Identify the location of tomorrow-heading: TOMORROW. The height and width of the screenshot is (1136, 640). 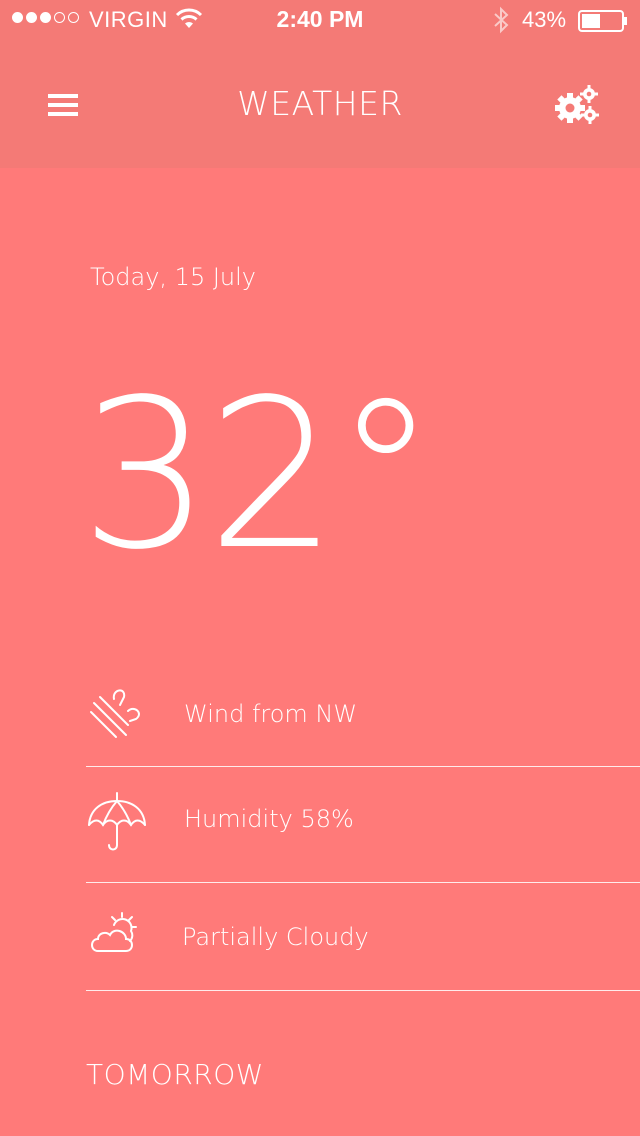
(175, 1074).